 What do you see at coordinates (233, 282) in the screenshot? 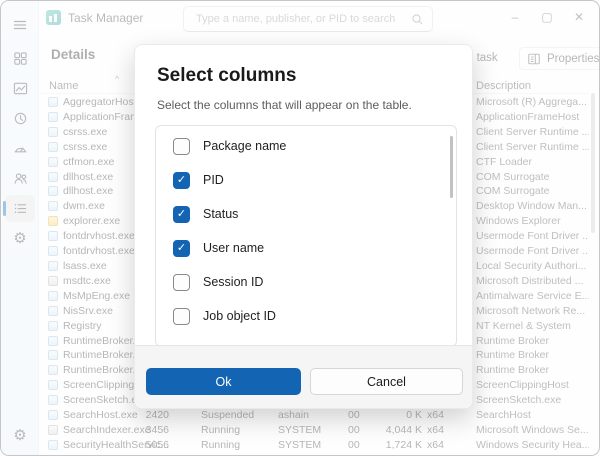
I see `column-option-label: Session ID` at bounding box center [233, 282].